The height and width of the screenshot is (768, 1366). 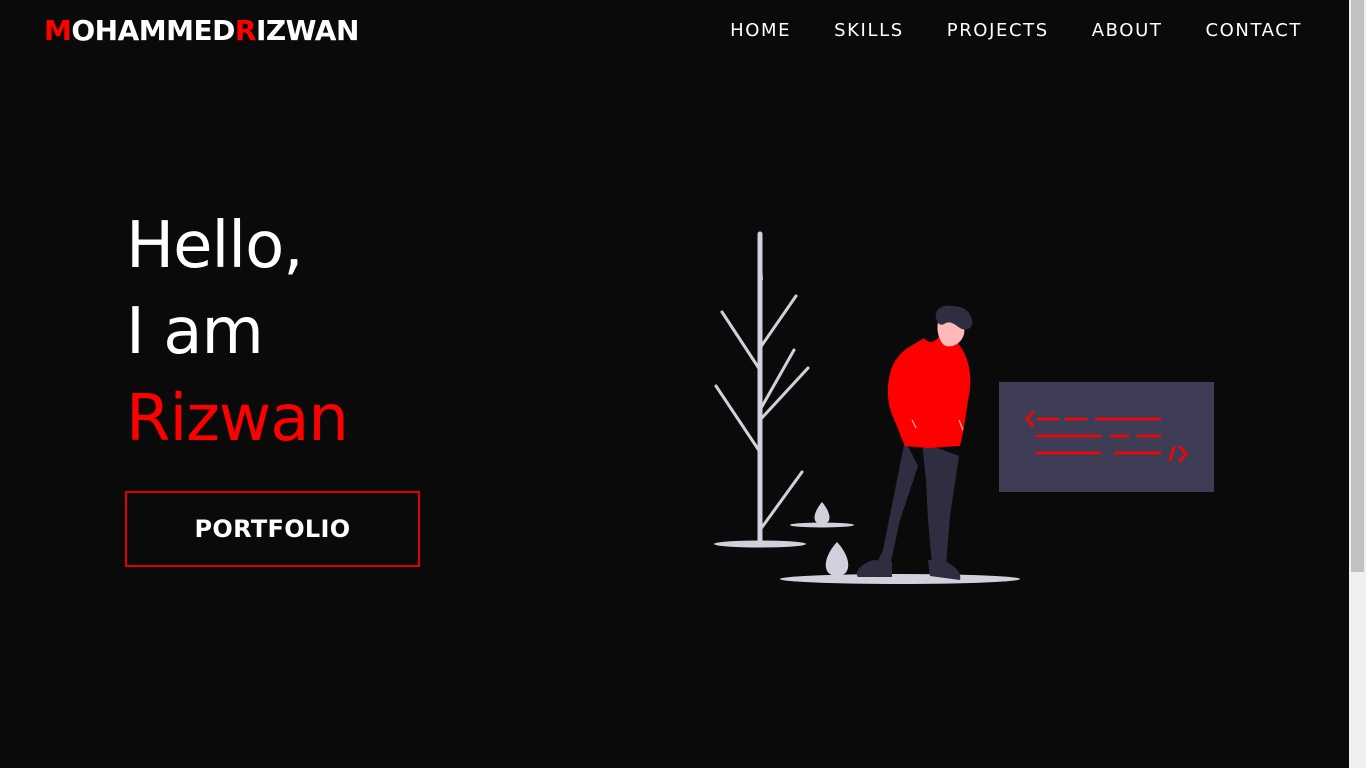 I want to click on person-icon, so click(x=914, y=442).